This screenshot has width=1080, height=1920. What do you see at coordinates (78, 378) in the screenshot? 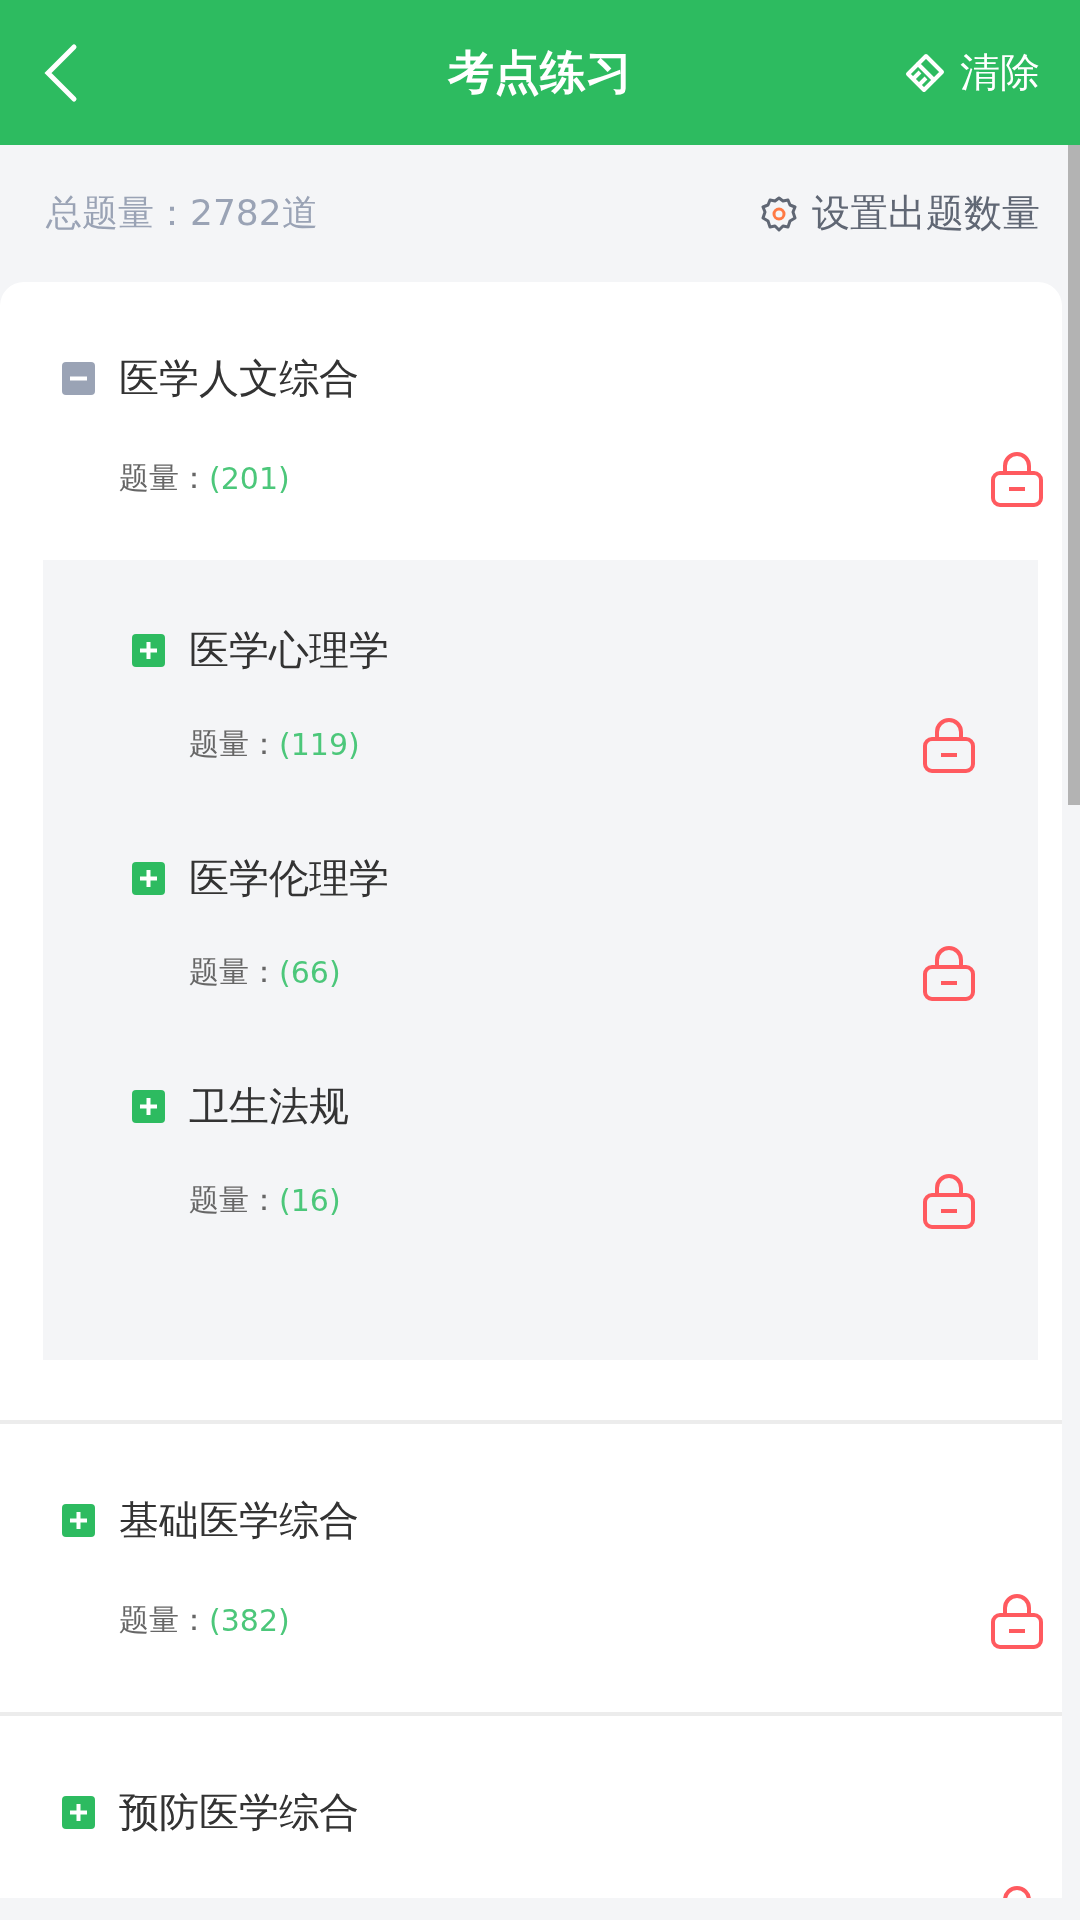
I see `collapse-icon` at bounding box center [78, 378].